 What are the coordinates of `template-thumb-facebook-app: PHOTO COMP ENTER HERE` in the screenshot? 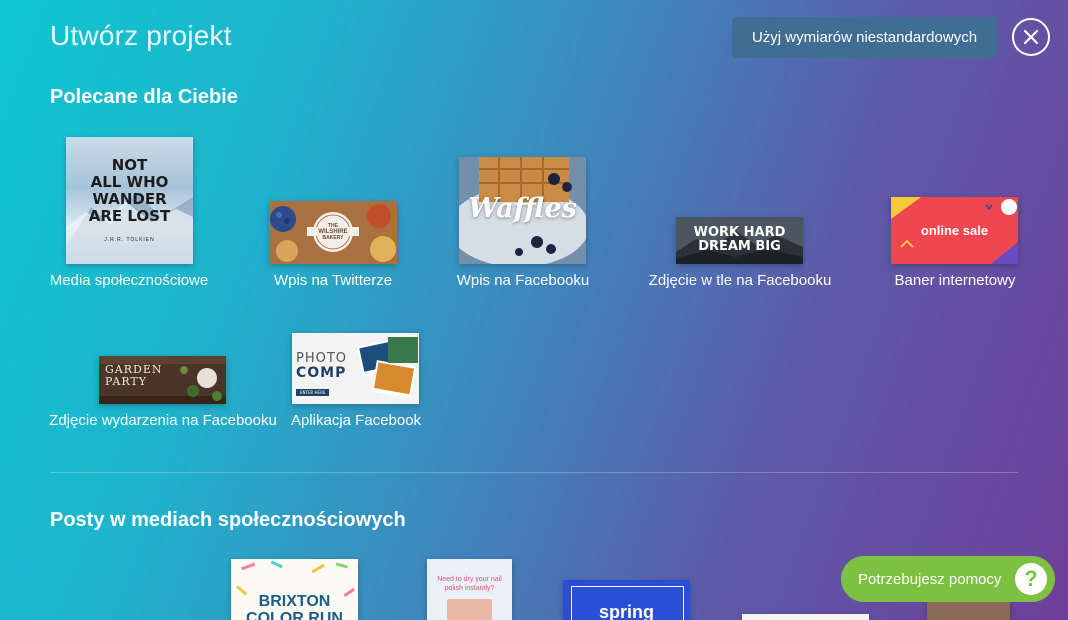 It's located at (355, 368).